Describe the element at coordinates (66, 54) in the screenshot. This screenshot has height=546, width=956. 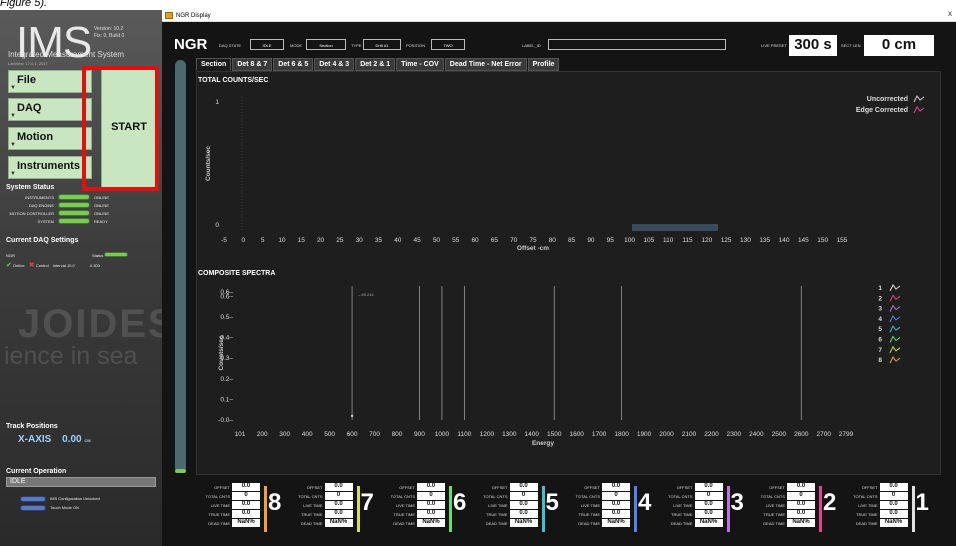
I see `ims-subtitle: Integrated Measurement System` at that location.